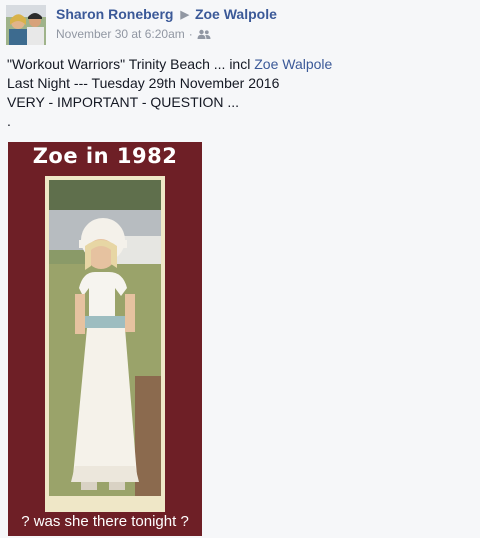 This screenshot has width=480, height=538. I want to click on post-timestamp: November 30 at 6:20am, so click(120, 34).